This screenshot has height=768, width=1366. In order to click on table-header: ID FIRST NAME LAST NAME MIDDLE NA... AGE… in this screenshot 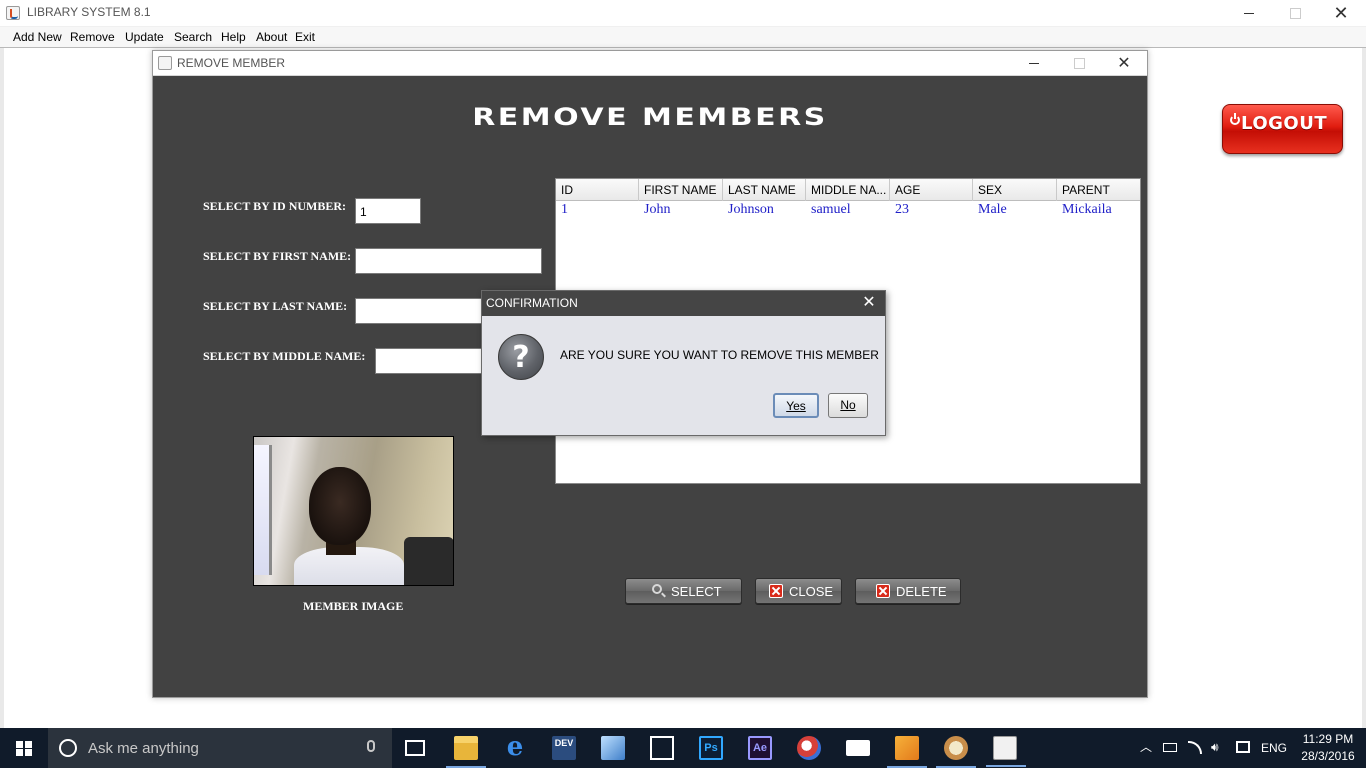, I will do `click(848, 190)`.